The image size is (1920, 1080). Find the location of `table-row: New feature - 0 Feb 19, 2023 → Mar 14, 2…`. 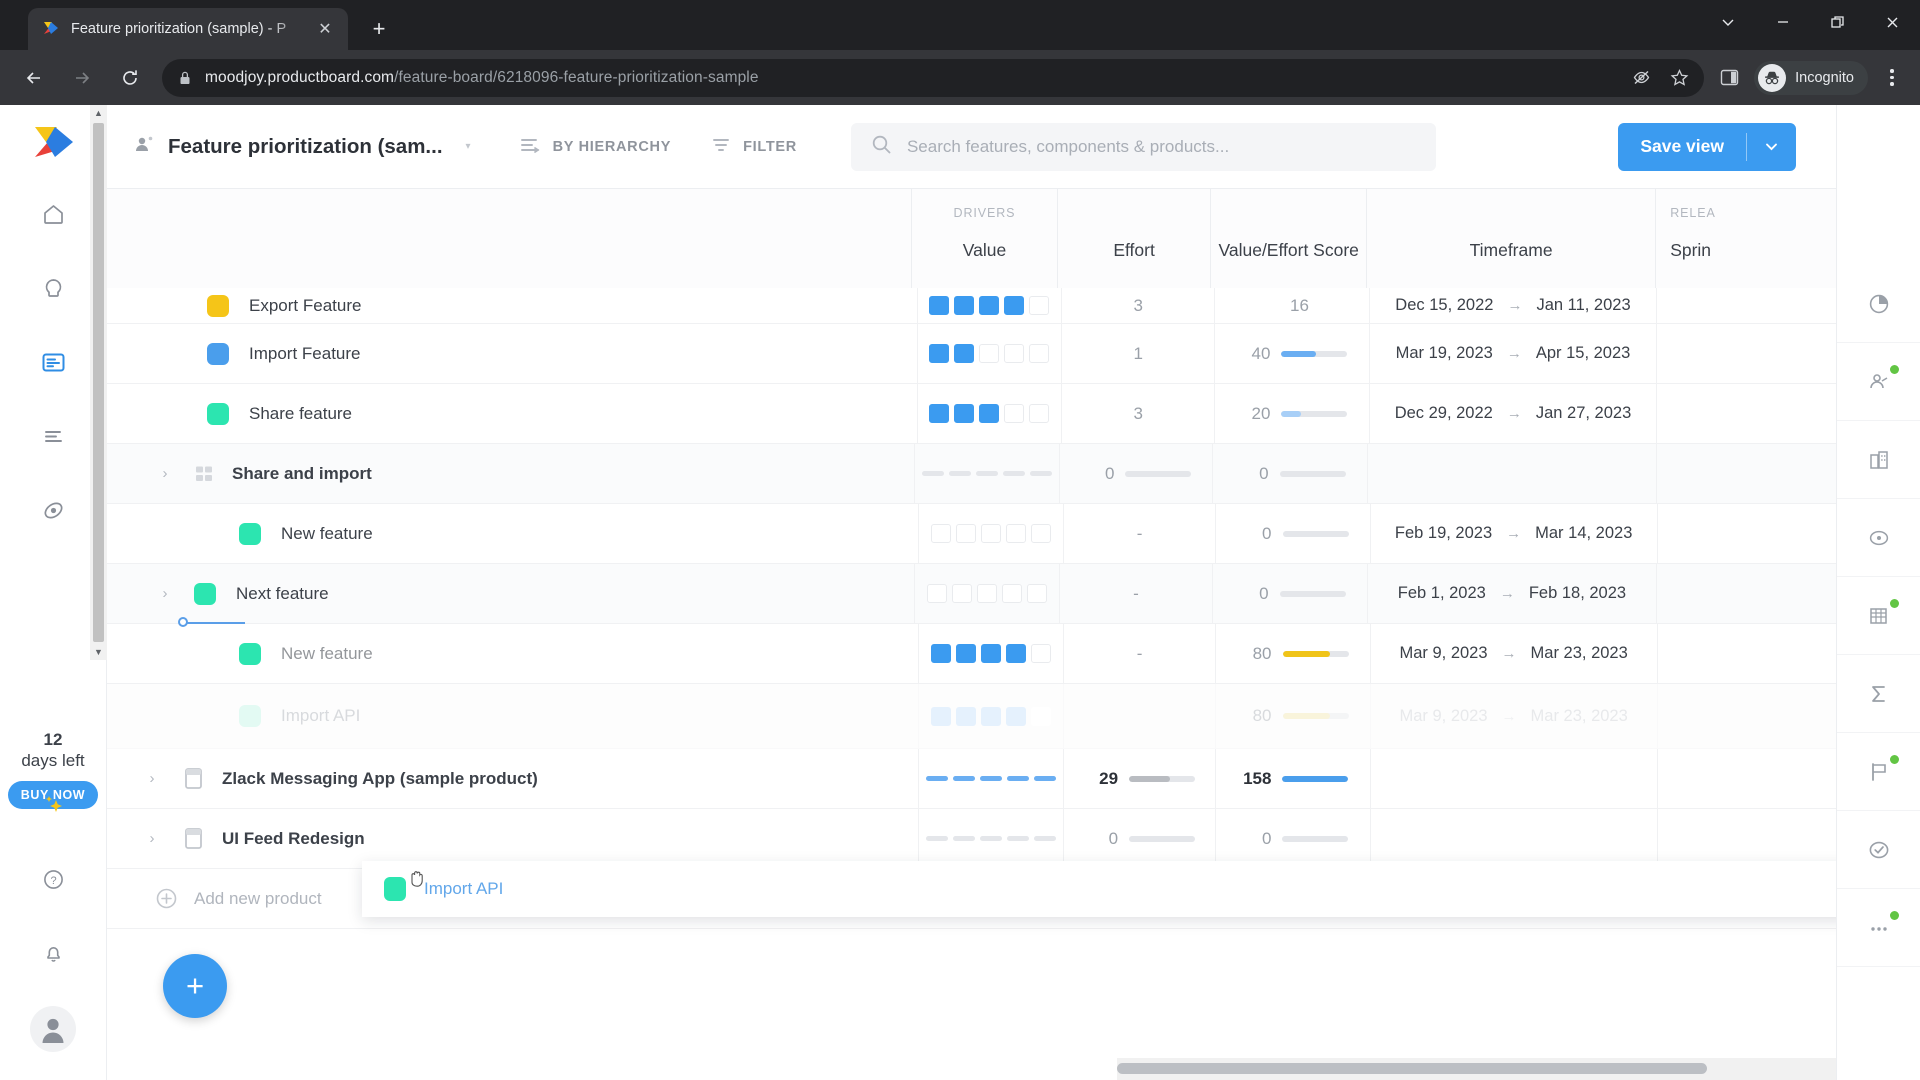

table-row: New feature - 0 Feb 19, 2023 → Mar 14, 2… is located at coordinates (971, 534).